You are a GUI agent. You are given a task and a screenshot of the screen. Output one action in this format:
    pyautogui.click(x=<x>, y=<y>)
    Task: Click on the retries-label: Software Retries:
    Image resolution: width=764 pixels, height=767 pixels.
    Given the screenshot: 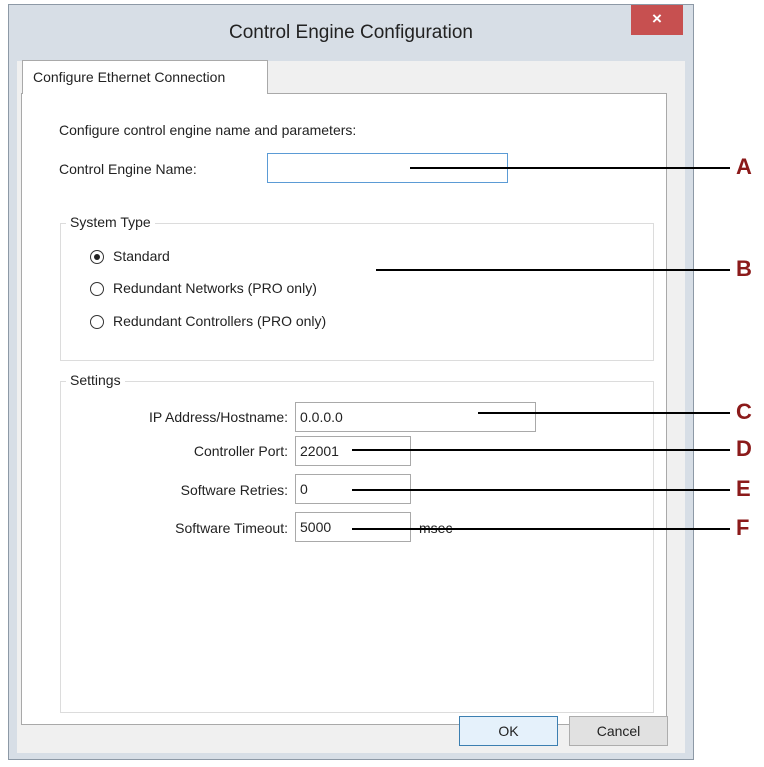 What is the action you would take?
    pyautogui.click(x=234, y=490)
    